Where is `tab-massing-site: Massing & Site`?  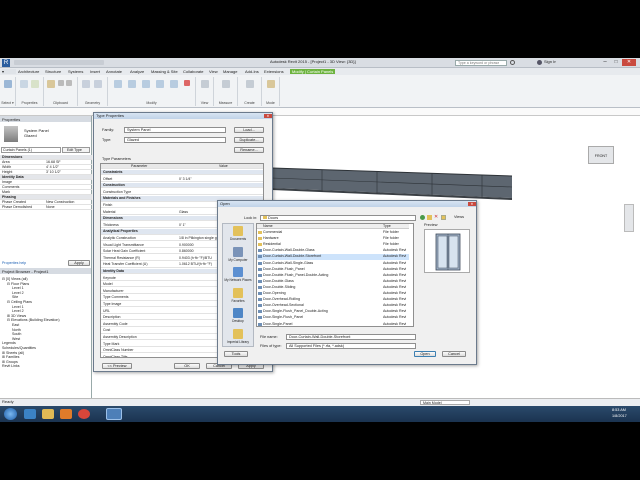
tab-massing-site: Massing & Site is located at coordinates (164, 71).